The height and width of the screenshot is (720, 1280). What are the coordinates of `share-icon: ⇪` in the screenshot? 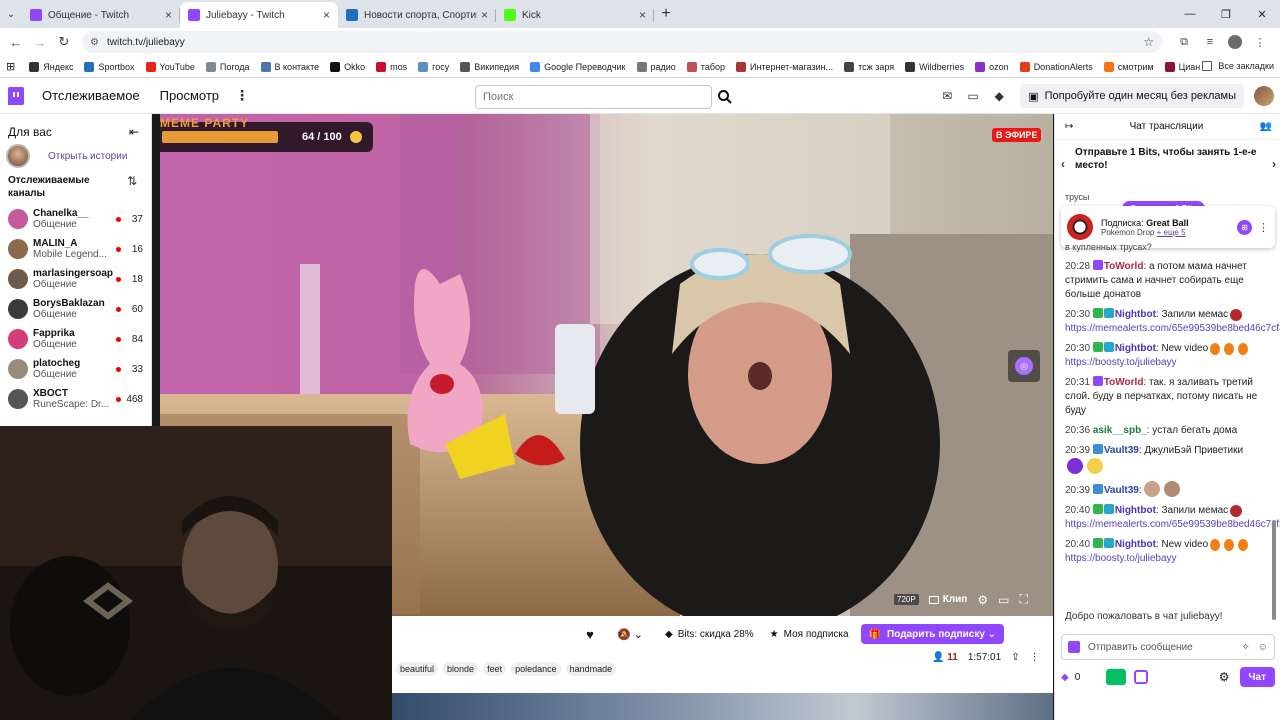 It's located at (1015, 657).